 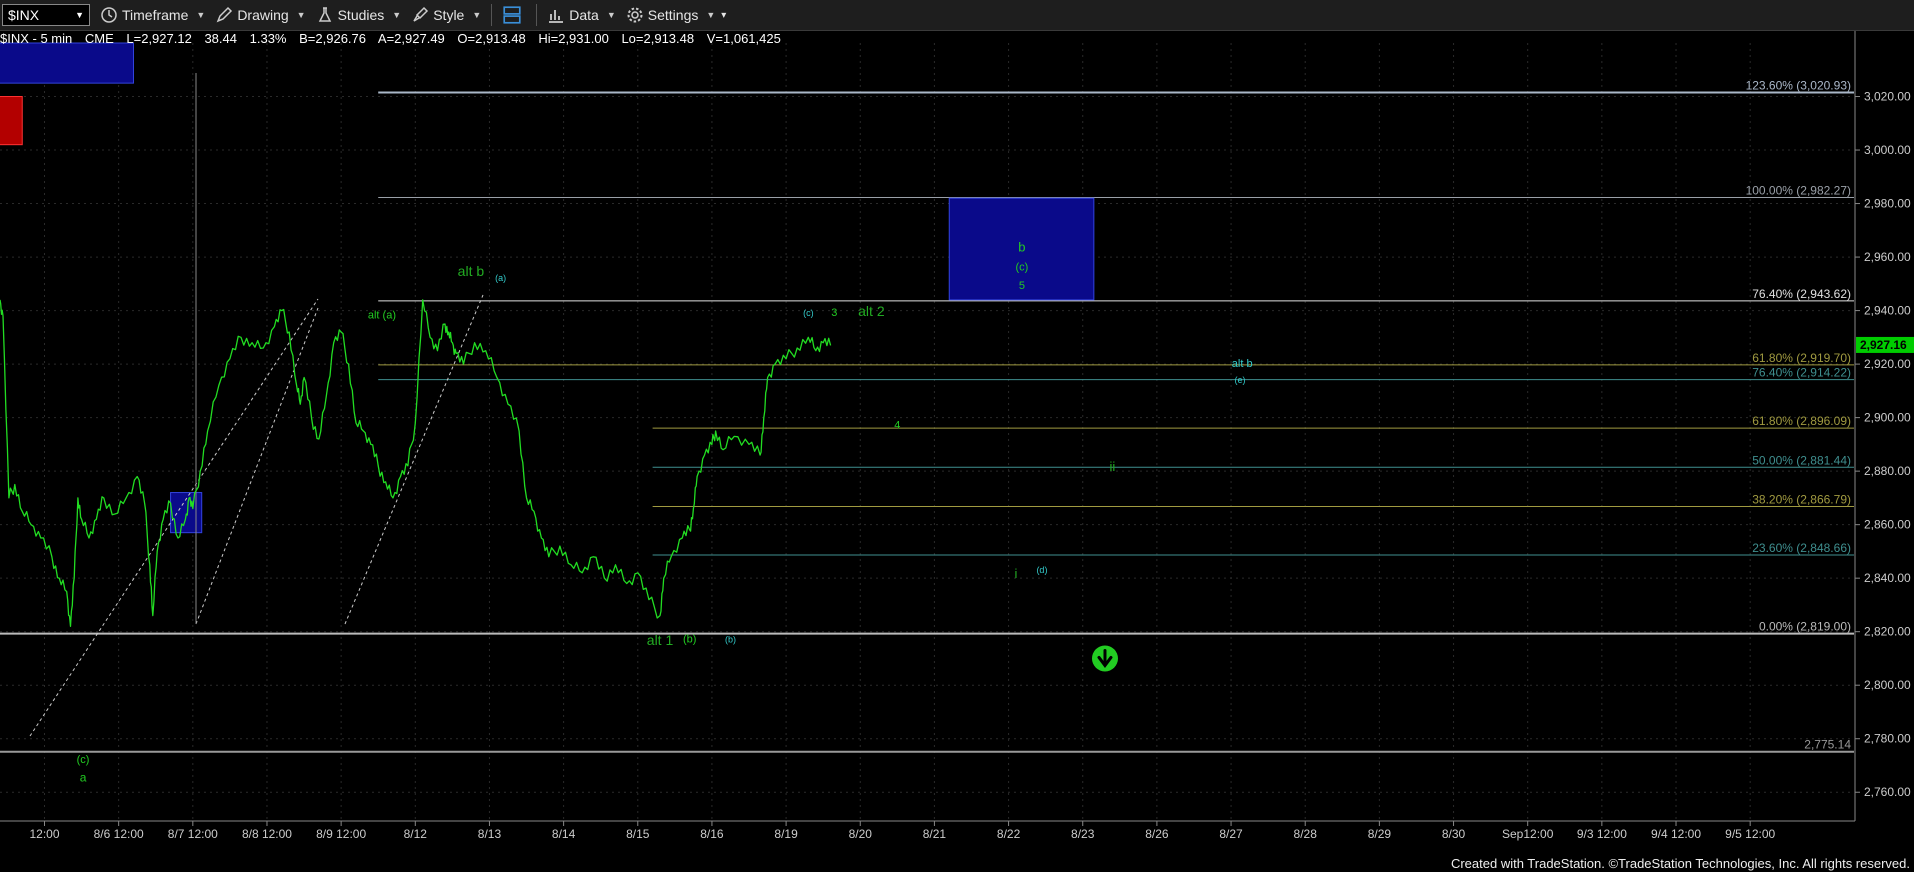 I want to click on volume: V=1,061,425, so click(x=743, y=38).